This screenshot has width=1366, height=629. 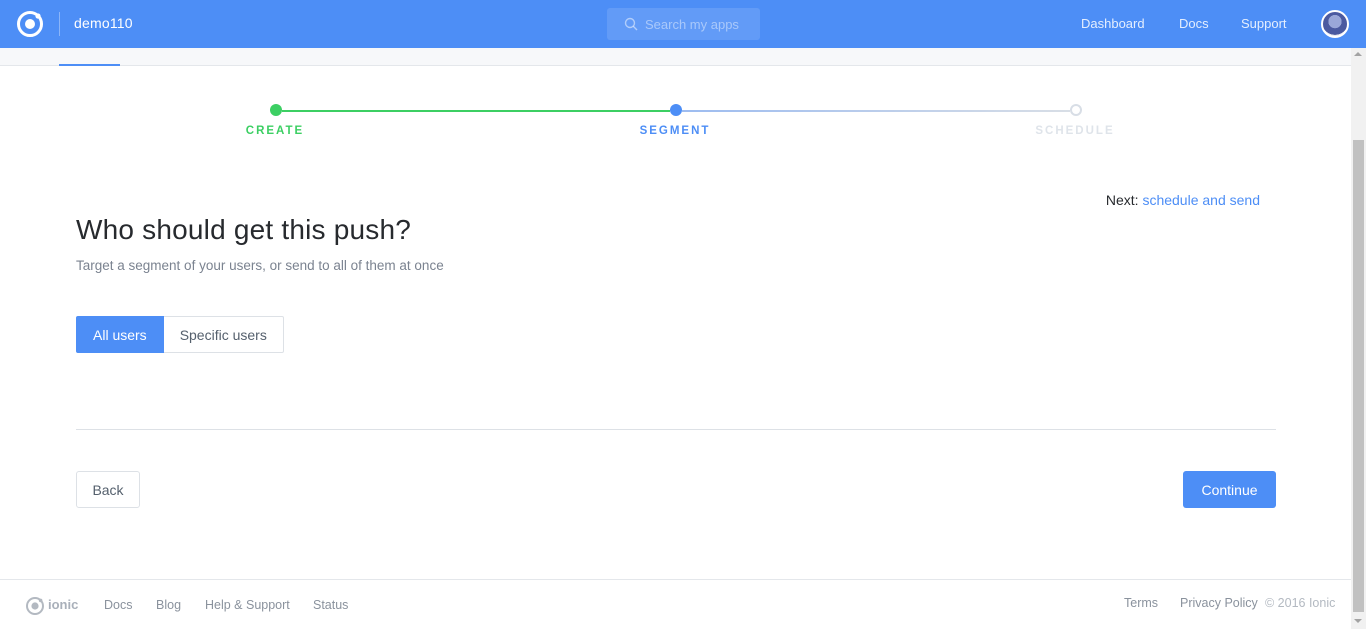 I want to click on specific-users-button: Specific users, so click(x=223, y=334).